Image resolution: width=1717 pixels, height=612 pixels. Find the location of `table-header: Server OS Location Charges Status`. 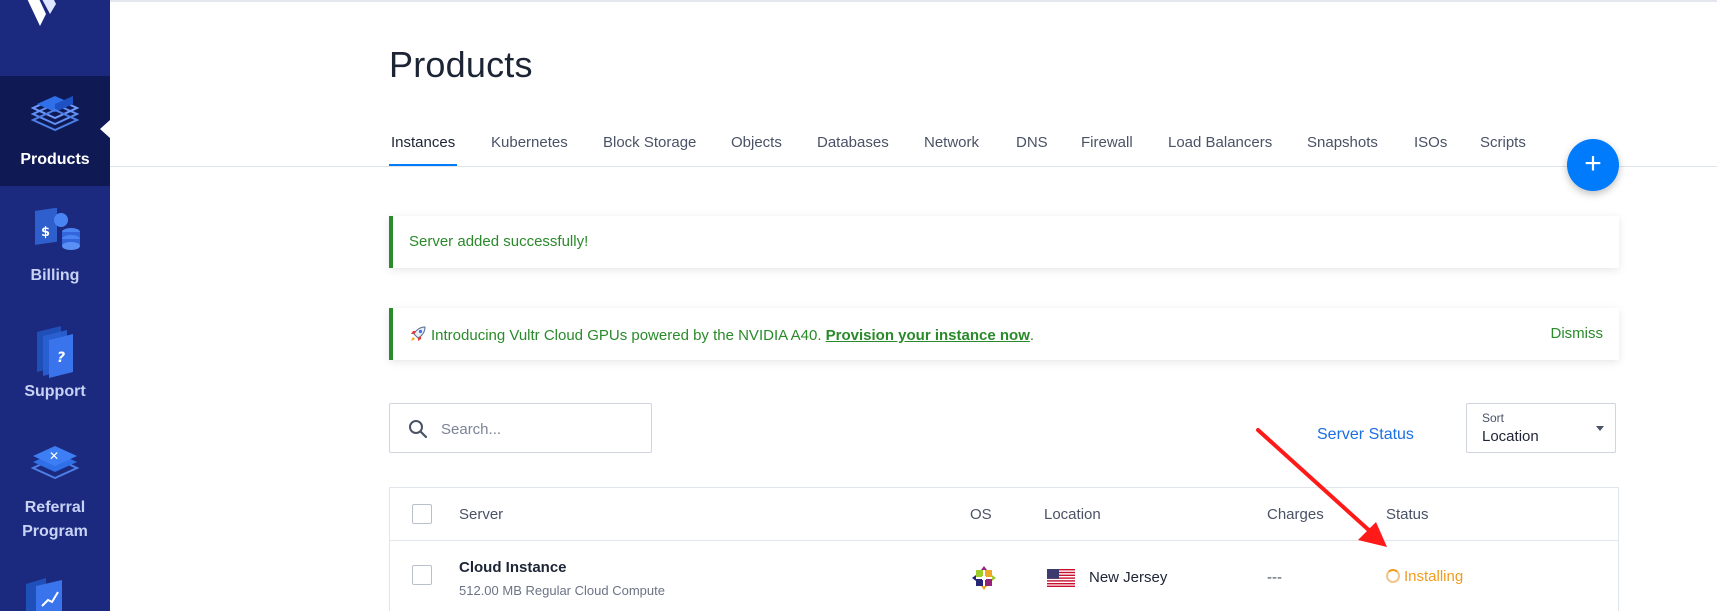

table-header: Server OS Location Charges Status is located at coordinates (1004, 514).